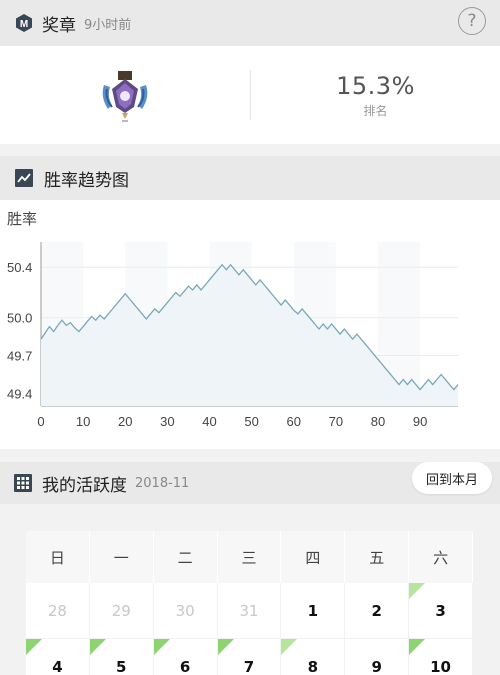 The width and height of the screenshot is (500, 675). Describe the element at coordinates (83, 421) in the screenshot. I see `x-tick-label: 10` at that location.